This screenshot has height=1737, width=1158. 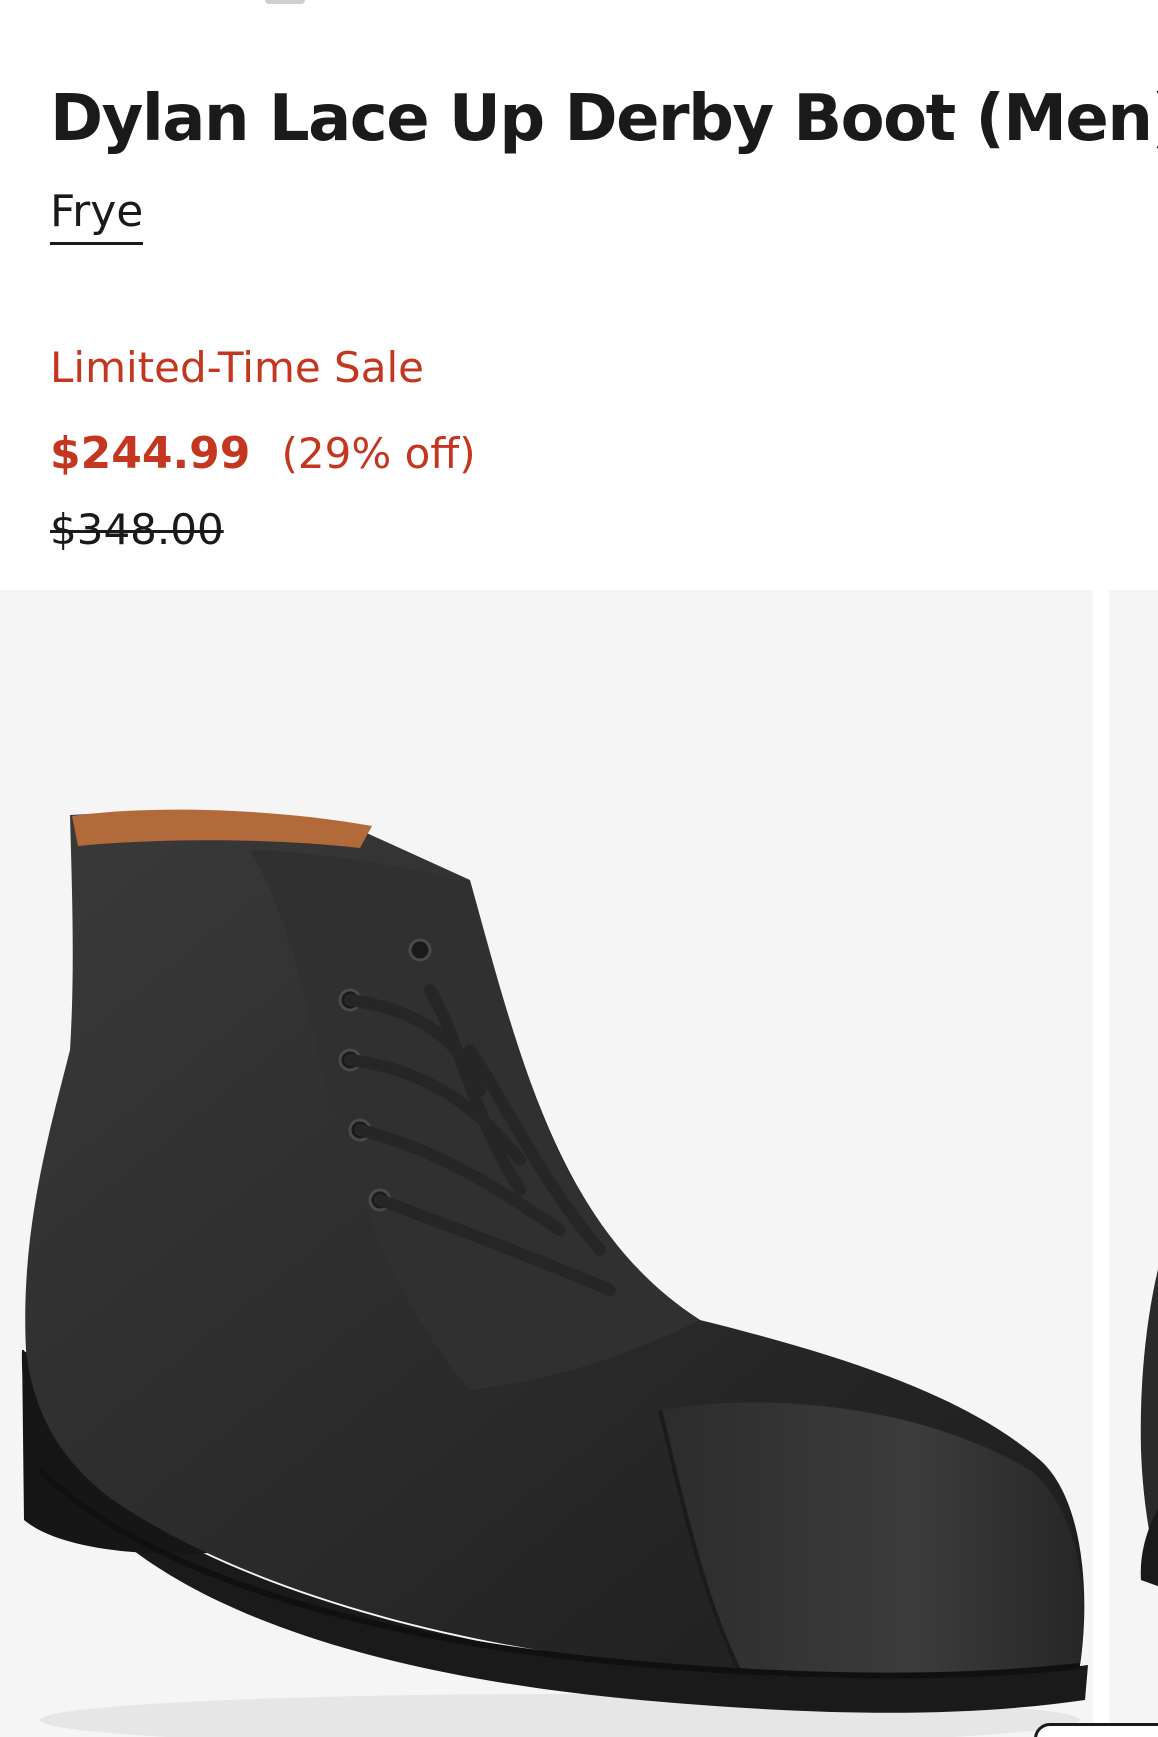 What do you see at coordinates (137, 529) in the screenshot?
I see `original-price: $348.00` at bounding box center [137, 529].